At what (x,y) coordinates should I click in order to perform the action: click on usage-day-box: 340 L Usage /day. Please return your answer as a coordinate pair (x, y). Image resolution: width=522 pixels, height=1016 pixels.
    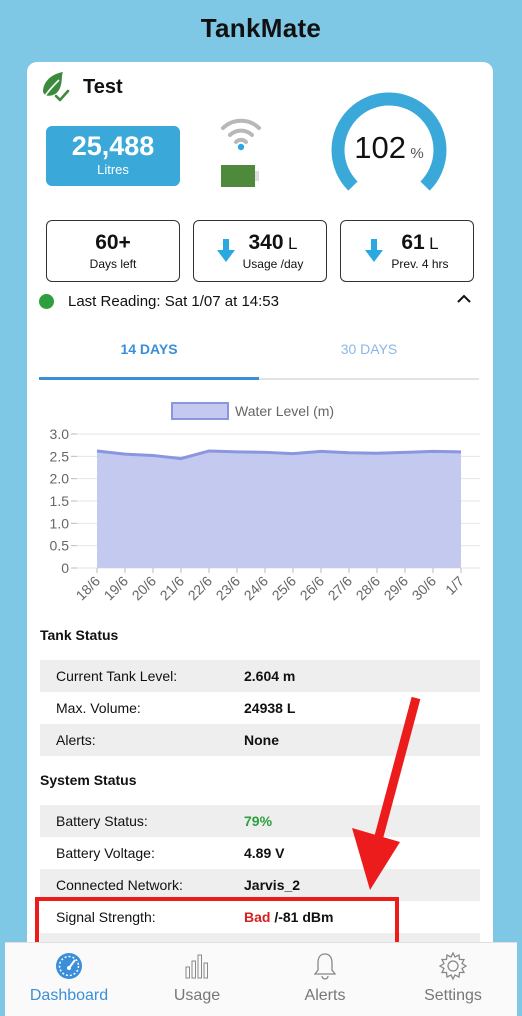
    Looking at the image, I should click on (260, 251).